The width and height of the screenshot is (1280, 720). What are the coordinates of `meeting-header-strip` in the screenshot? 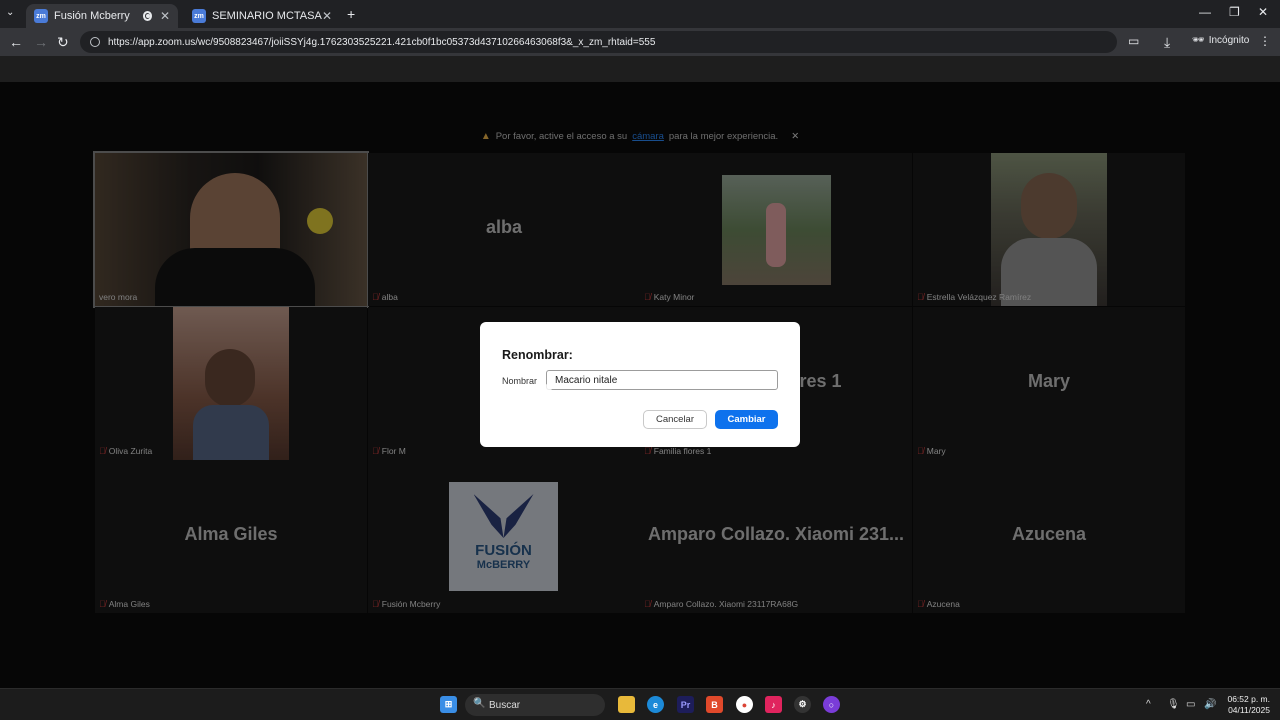 It's located at (640, 69).